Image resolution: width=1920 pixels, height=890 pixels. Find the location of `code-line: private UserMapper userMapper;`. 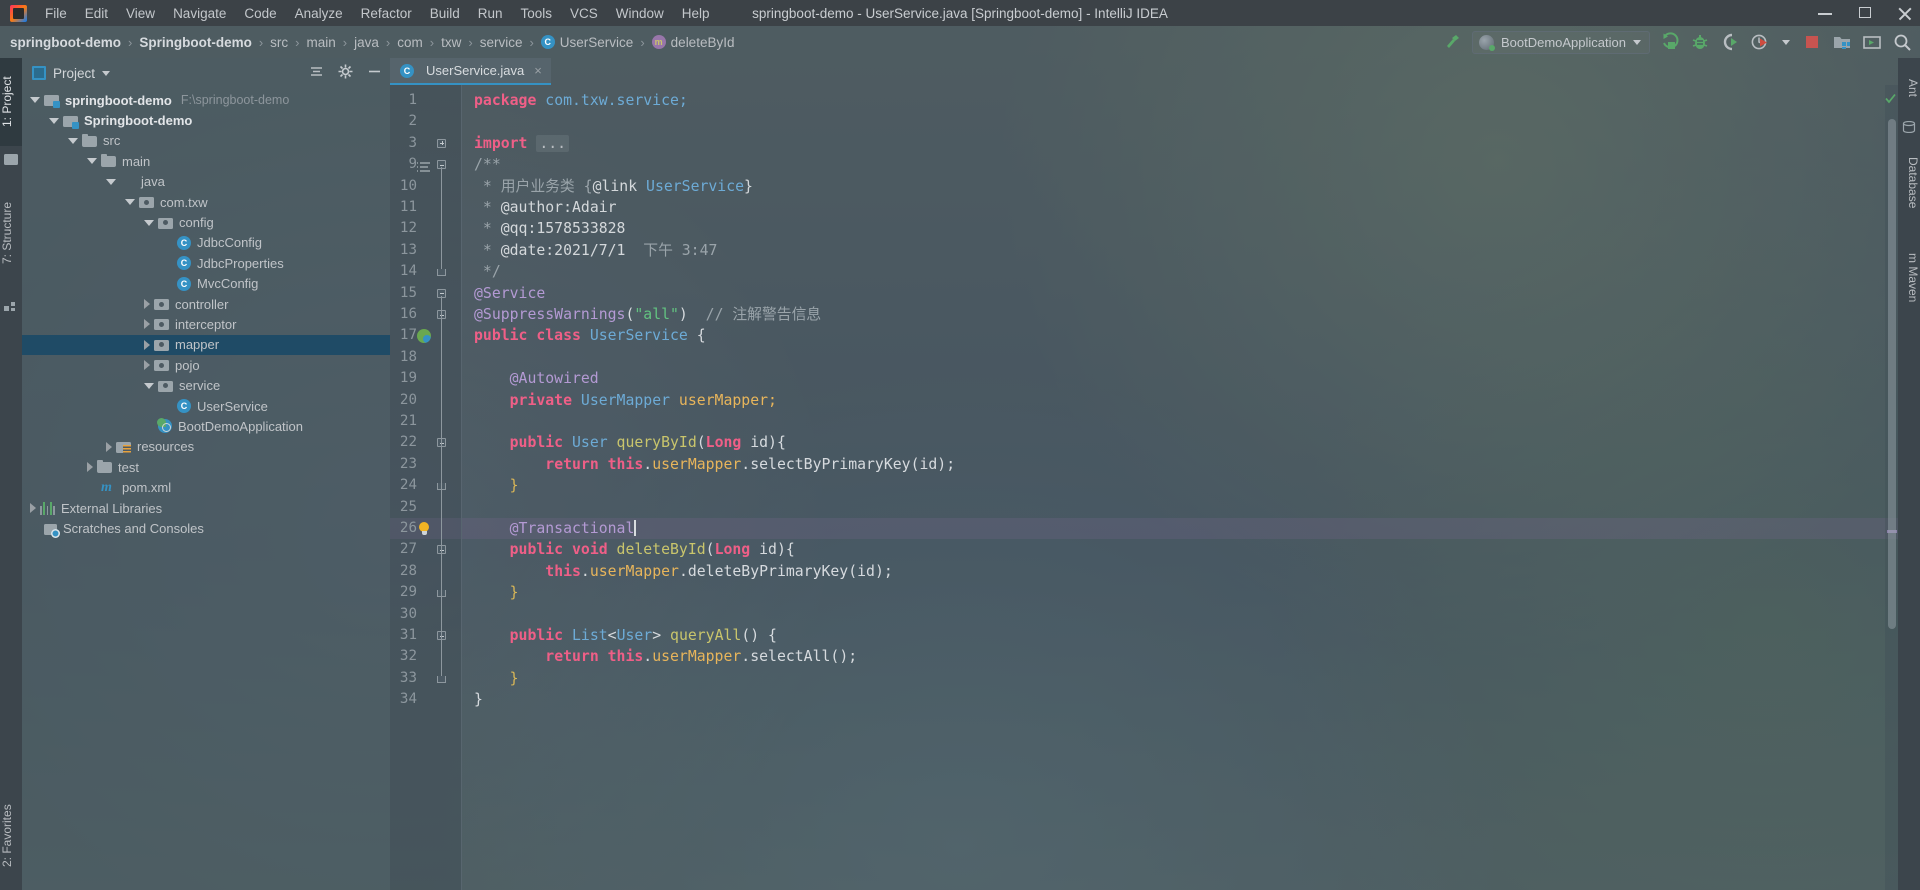

code-line: private UserMapper userMapper; is located at coordinates (1180, 400).